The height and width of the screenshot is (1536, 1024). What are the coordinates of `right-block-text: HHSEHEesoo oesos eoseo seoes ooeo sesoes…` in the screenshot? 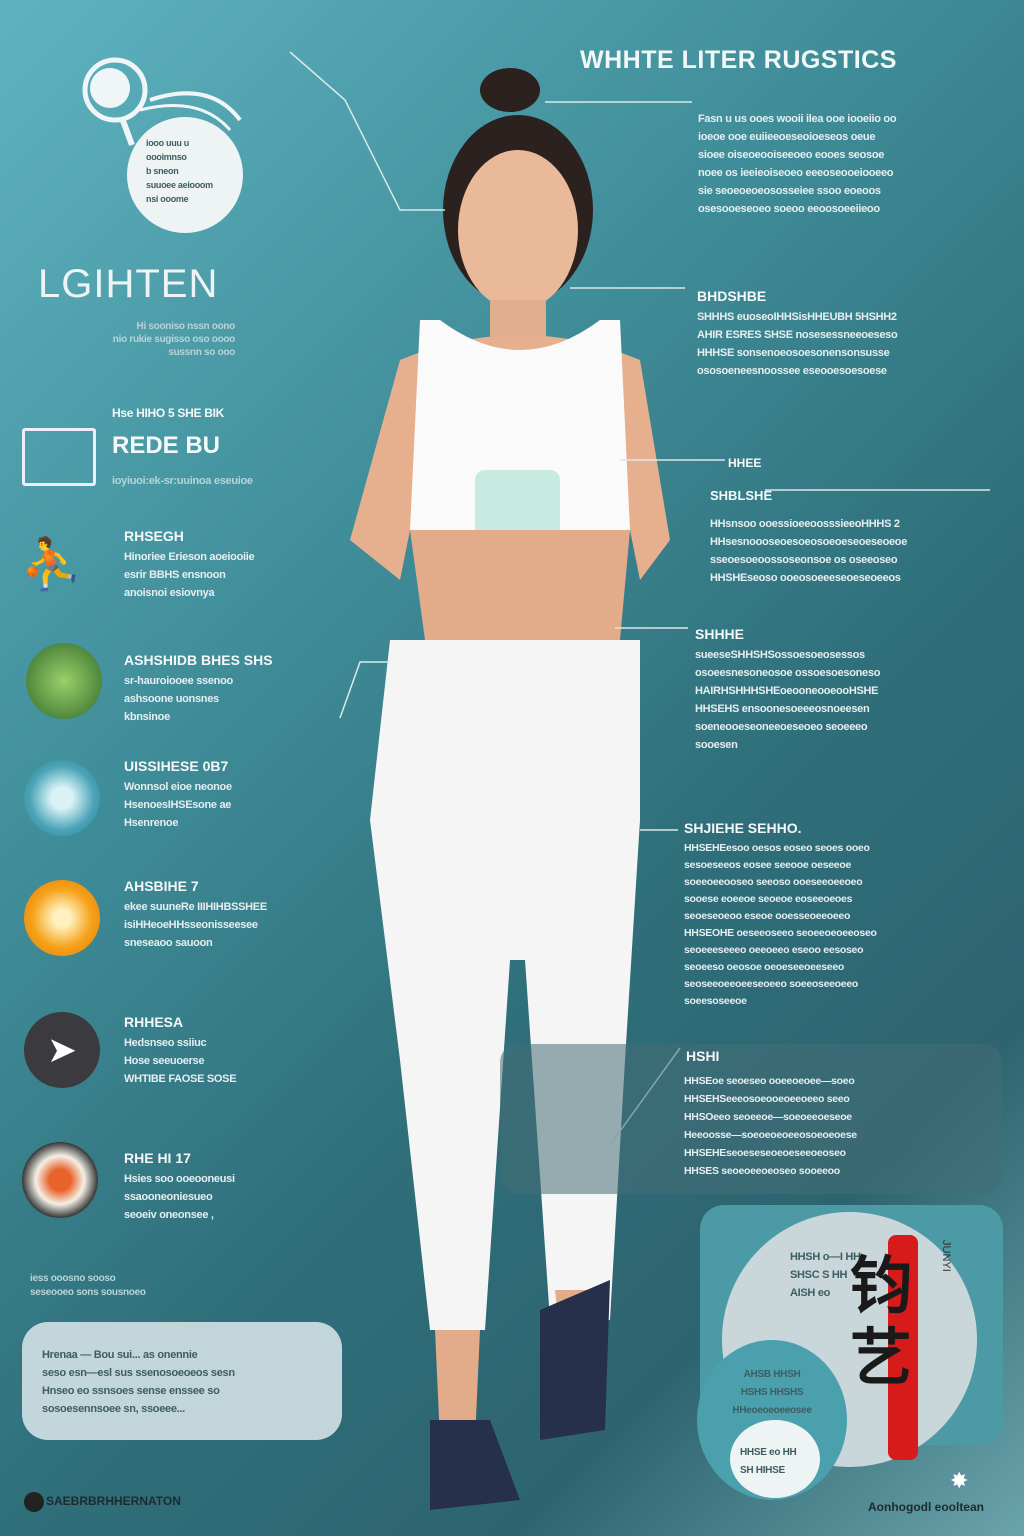 It's located at (780, 924).